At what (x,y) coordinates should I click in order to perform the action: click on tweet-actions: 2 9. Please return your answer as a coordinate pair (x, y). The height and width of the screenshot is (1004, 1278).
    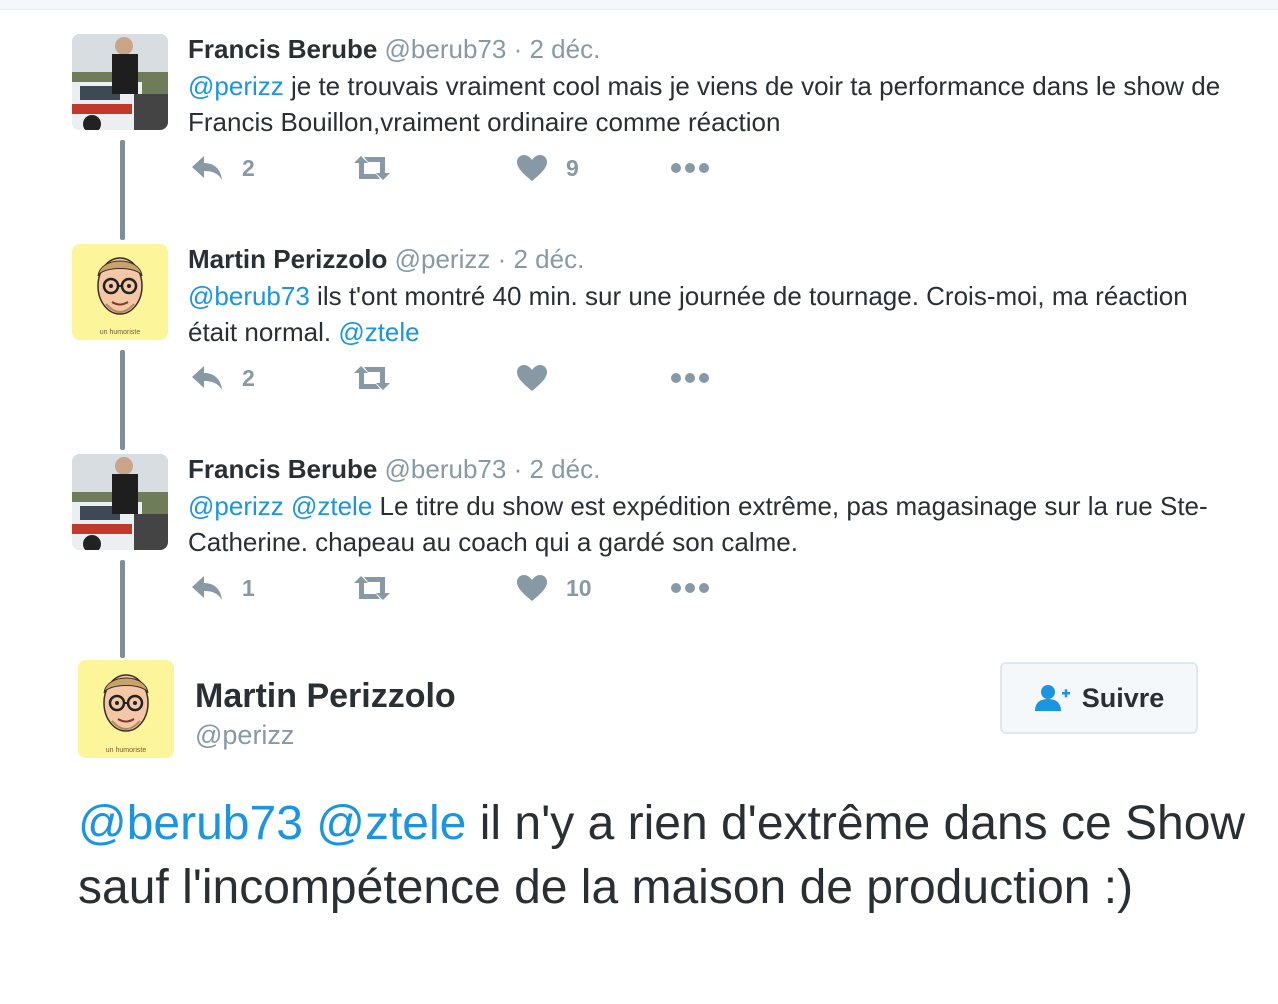
    Looking at the image, I should click on (540, 168).